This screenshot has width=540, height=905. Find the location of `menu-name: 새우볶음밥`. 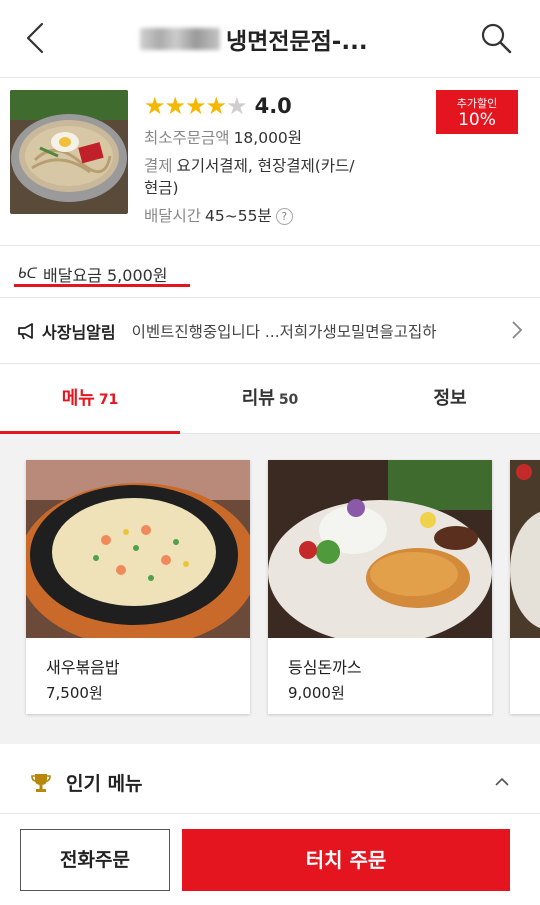

menu-name: 새우볶음밥 is located at coordinates (83, 667).